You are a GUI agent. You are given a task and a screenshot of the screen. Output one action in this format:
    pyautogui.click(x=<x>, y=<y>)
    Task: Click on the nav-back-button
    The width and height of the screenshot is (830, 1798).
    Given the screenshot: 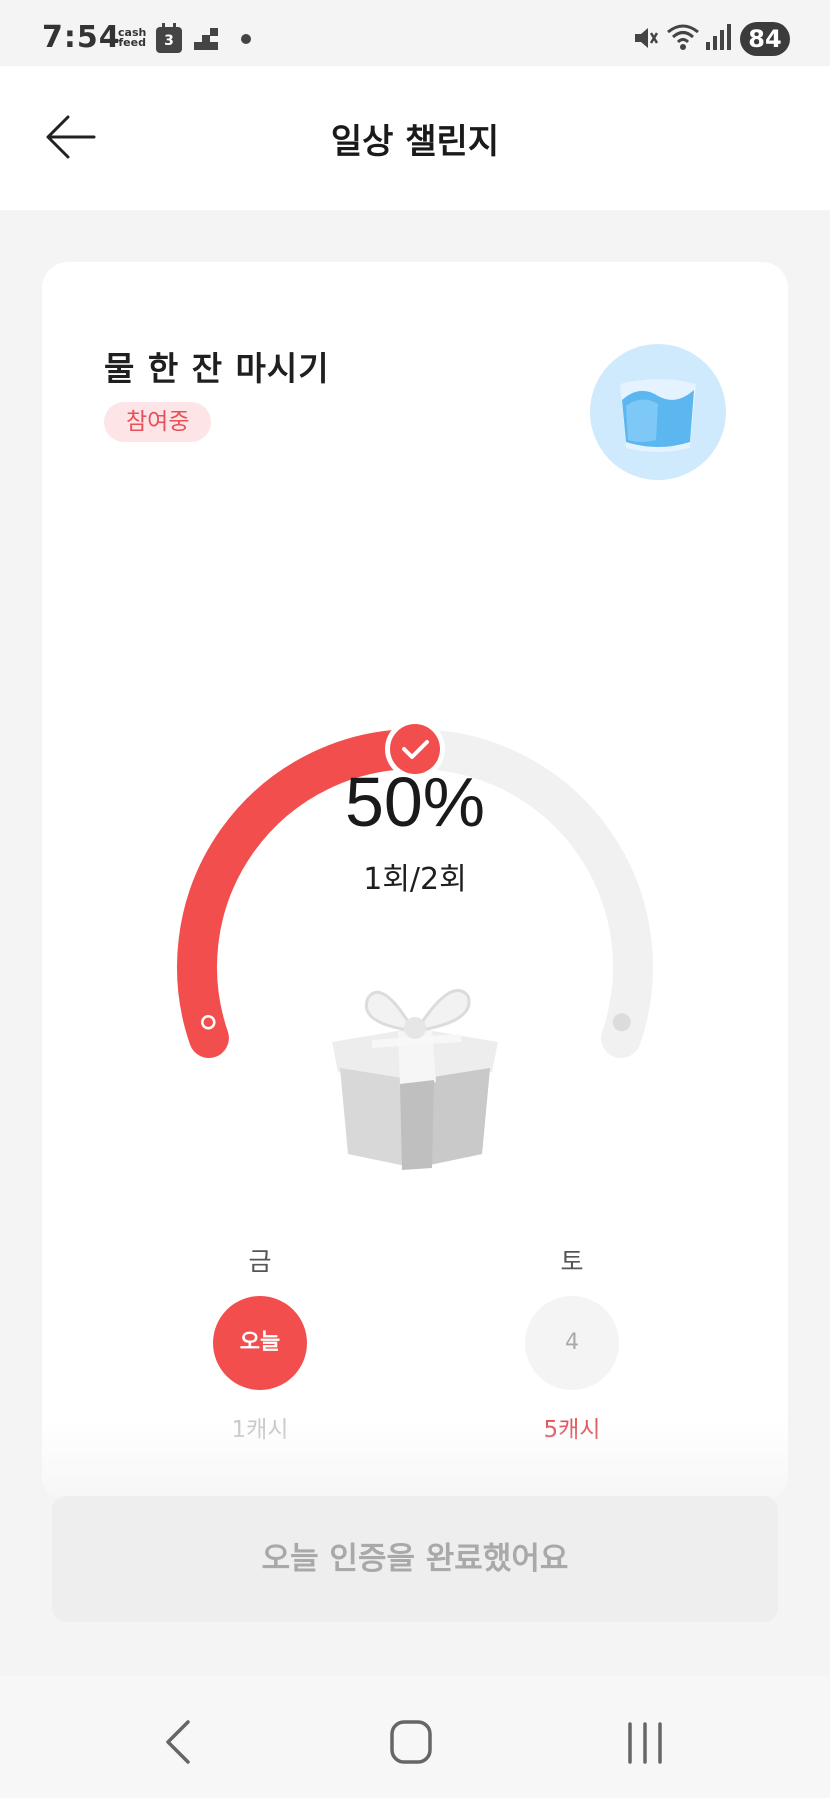 What is the action you would take?
    pyautogui.click(x=179, y=1742)
    